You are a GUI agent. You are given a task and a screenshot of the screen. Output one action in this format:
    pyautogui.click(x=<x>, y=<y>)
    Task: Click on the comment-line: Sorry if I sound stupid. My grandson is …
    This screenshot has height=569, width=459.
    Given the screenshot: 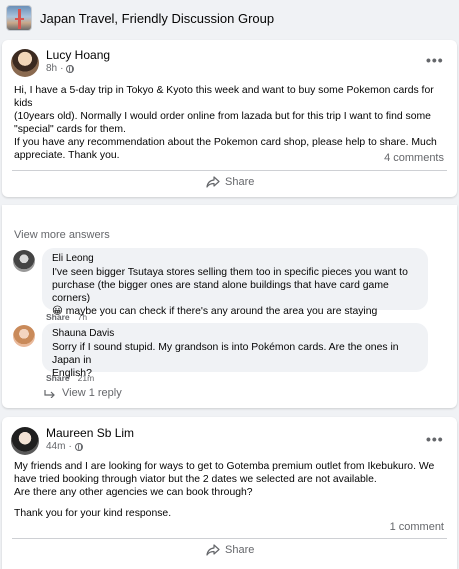 What is the action you would take?
    pyautogui.click(x=225, y=354)
    